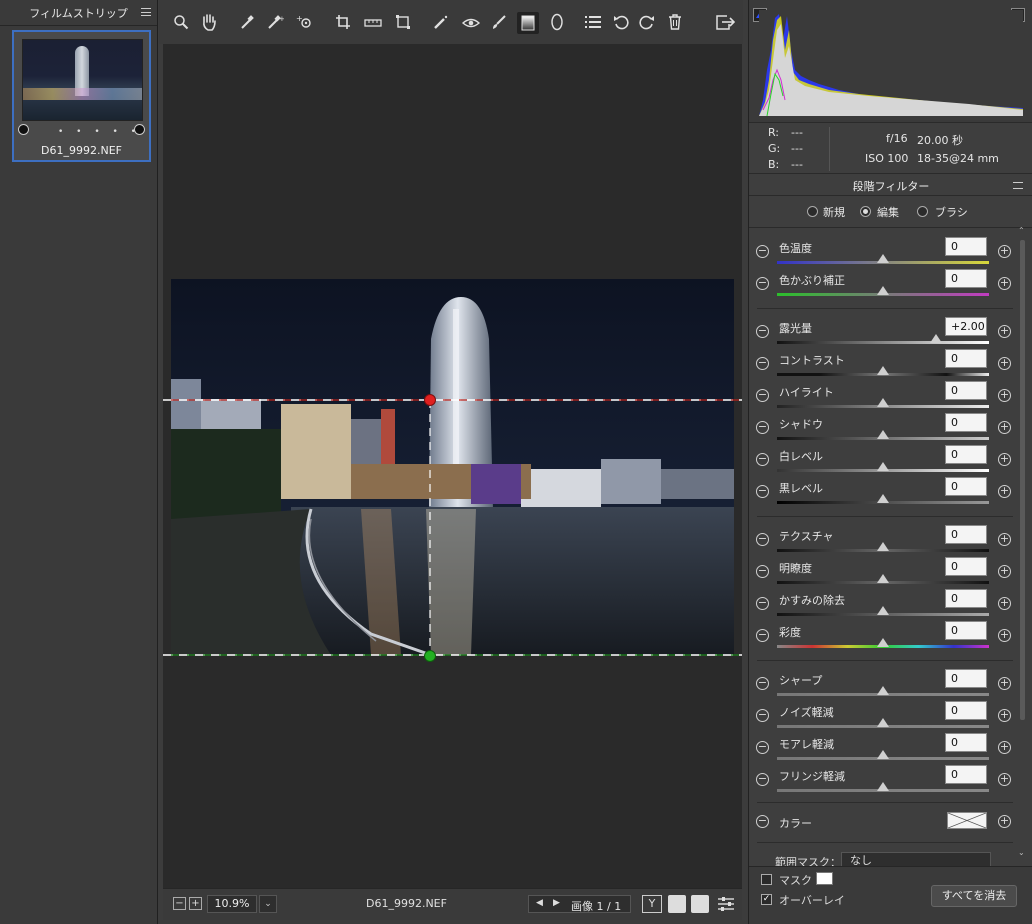 The height and width of the screenshot is (924, 1032). Describe the element at coordinates (677, 904) in the screenshot. I see `swap-settings-icon` at that location.